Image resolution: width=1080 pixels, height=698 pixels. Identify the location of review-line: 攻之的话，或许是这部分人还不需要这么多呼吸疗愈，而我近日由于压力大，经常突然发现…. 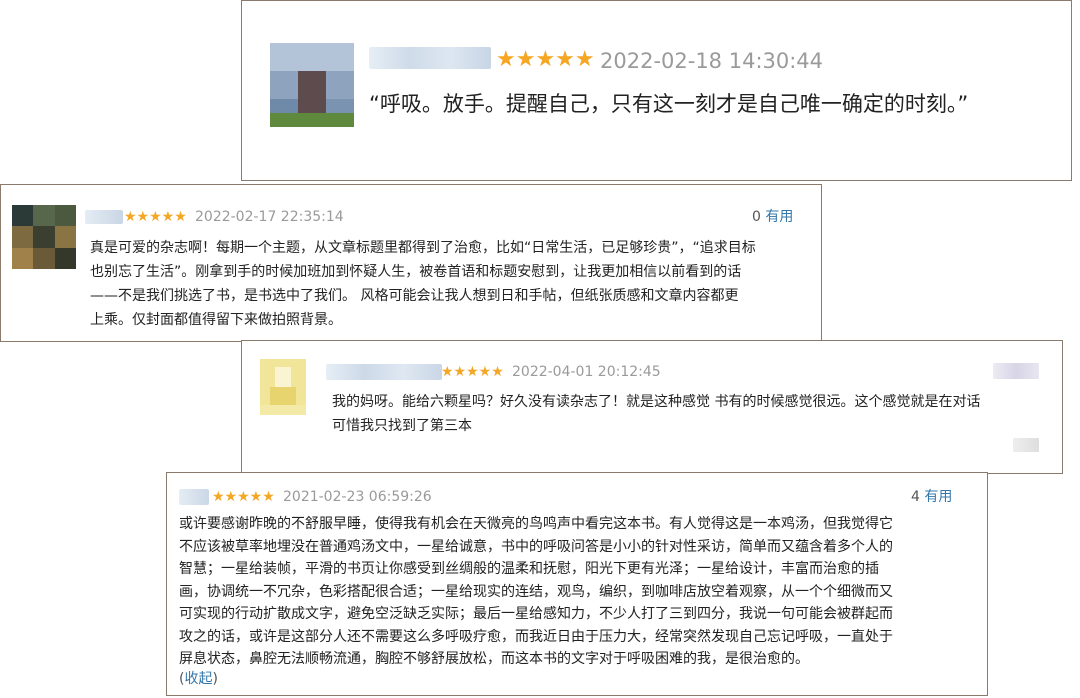
(536, 636).